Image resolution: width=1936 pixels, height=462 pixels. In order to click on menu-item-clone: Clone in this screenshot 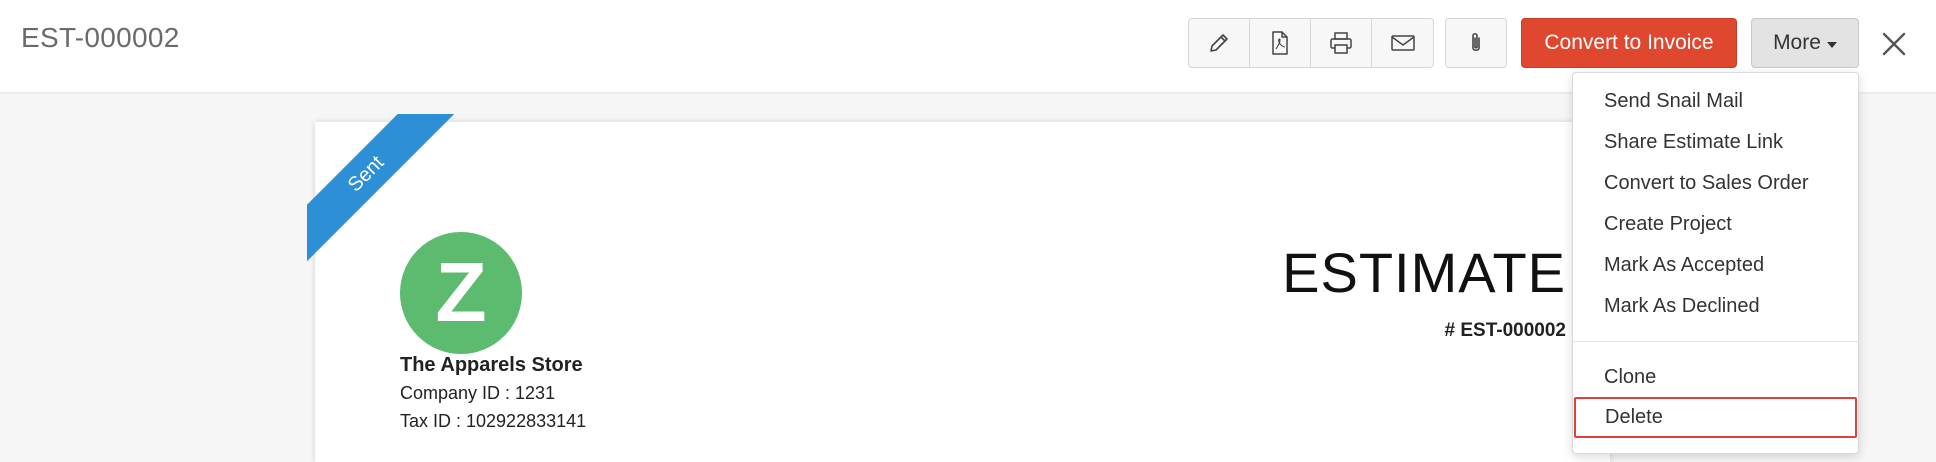, I will do `click(1715, 377)`.